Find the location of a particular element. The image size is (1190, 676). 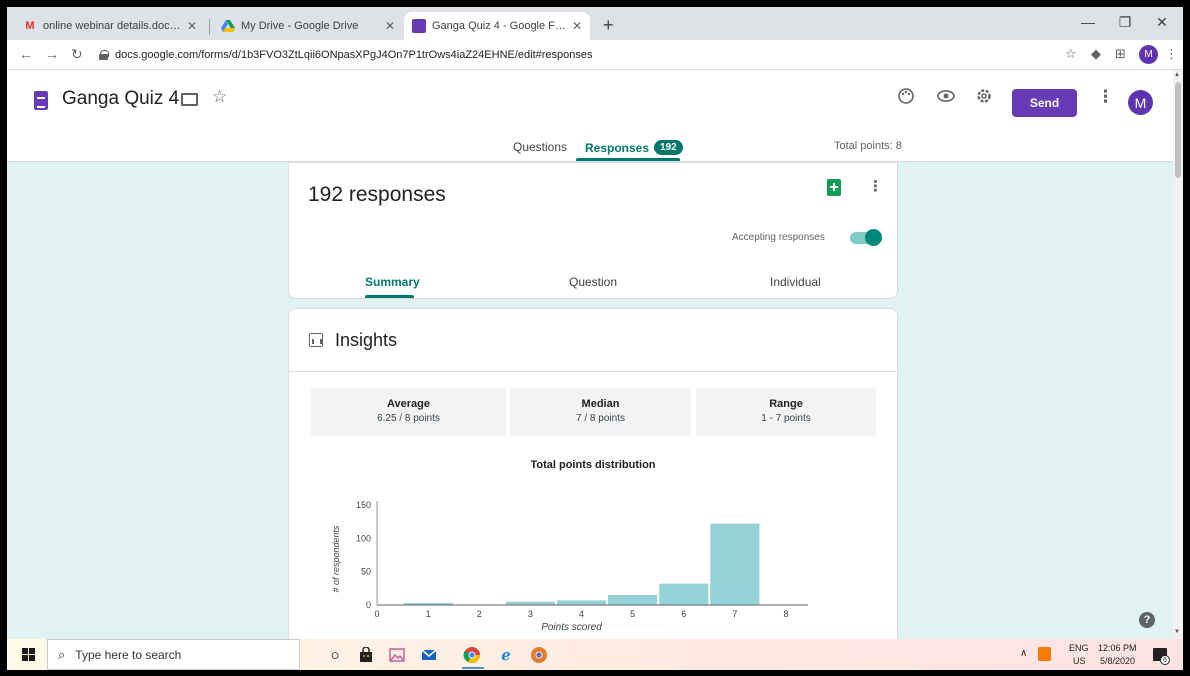

internet-explorer-icon: ℯ is located at coordinates (506, 655).